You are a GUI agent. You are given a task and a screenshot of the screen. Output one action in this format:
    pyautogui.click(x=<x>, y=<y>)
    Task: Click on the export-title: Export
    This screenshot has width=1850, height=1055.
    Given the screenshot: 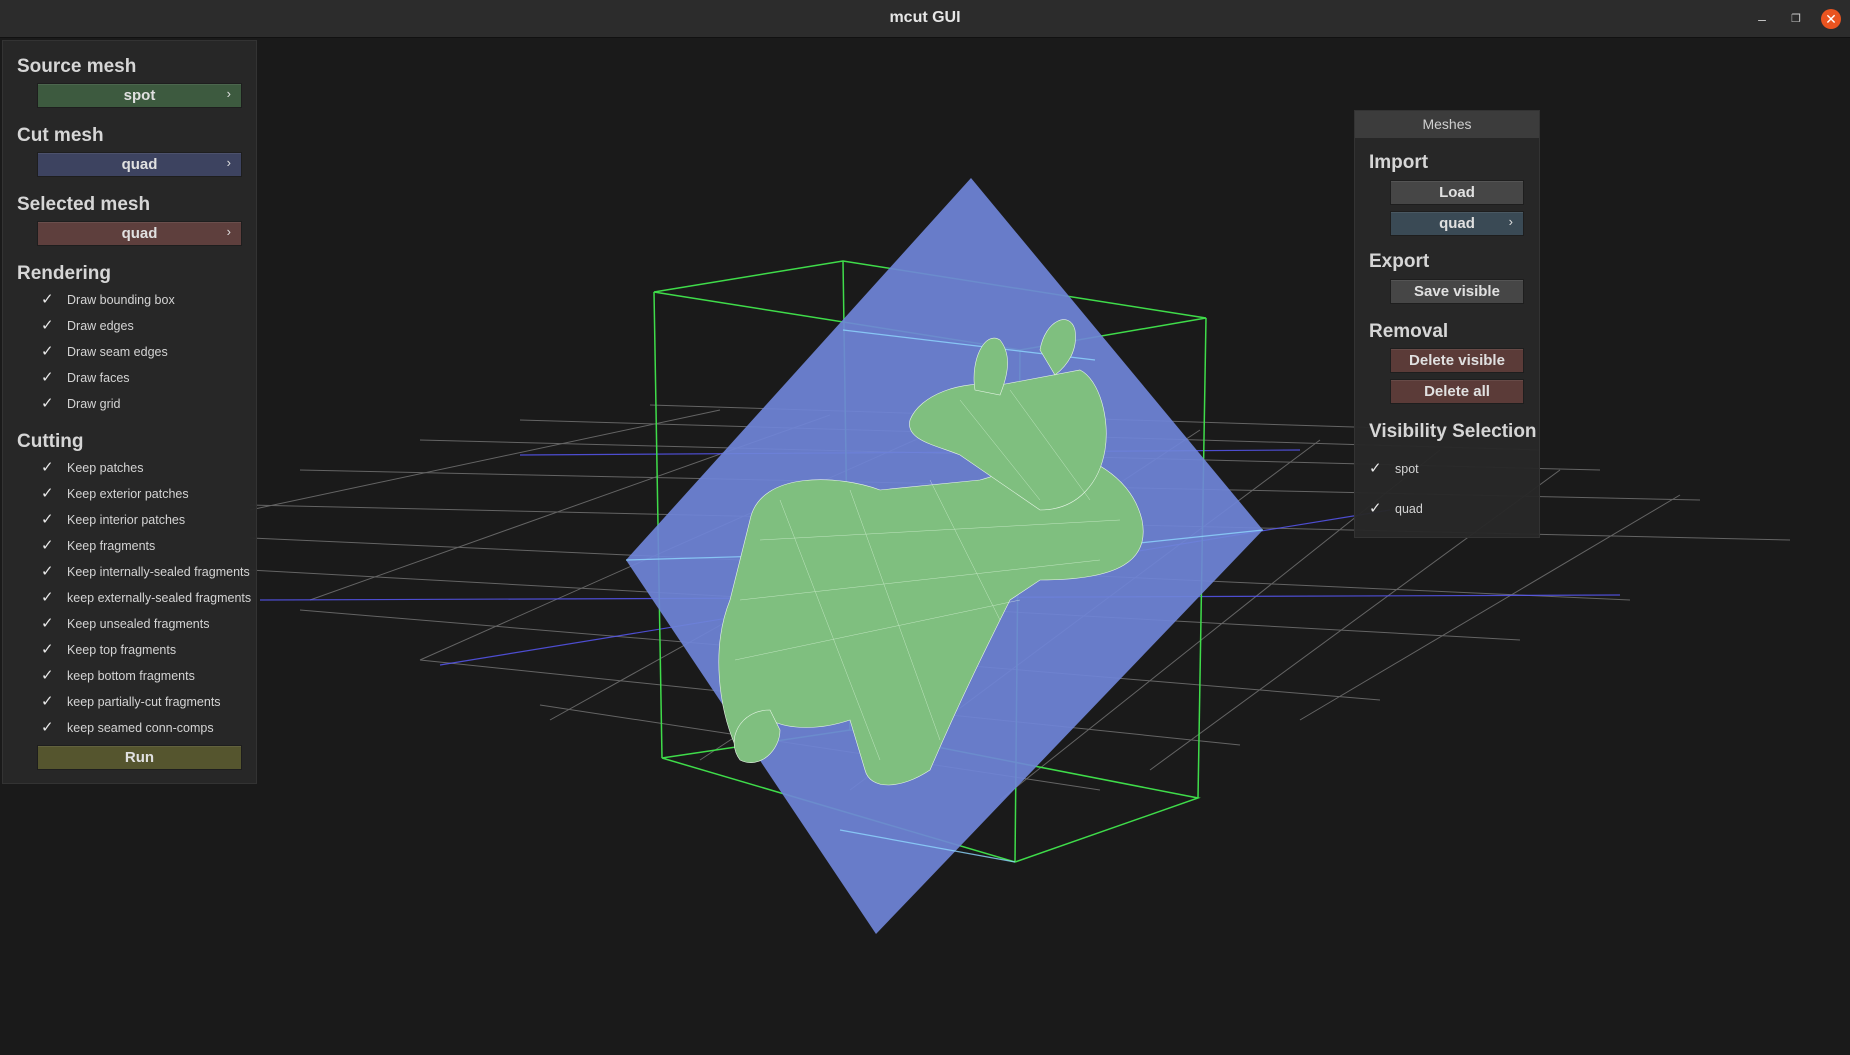 What is the action you would take?
    pyautogui.click(x=1399, y=261)
    